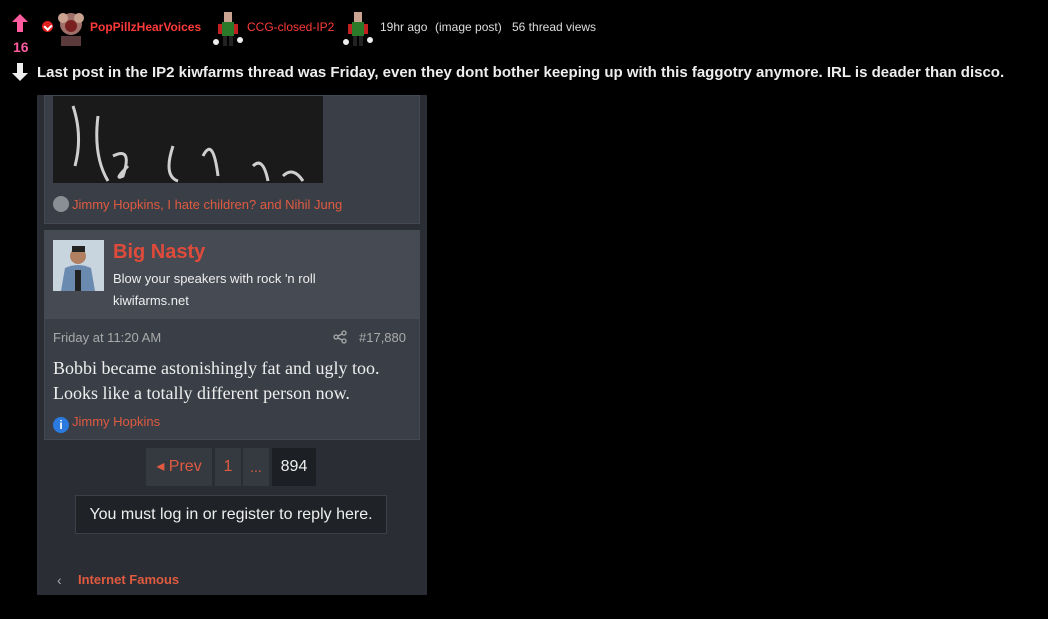  Describe the element at coordinates (159, 252) in the screenshot. I see `author-name: Big Nasty` at that location.